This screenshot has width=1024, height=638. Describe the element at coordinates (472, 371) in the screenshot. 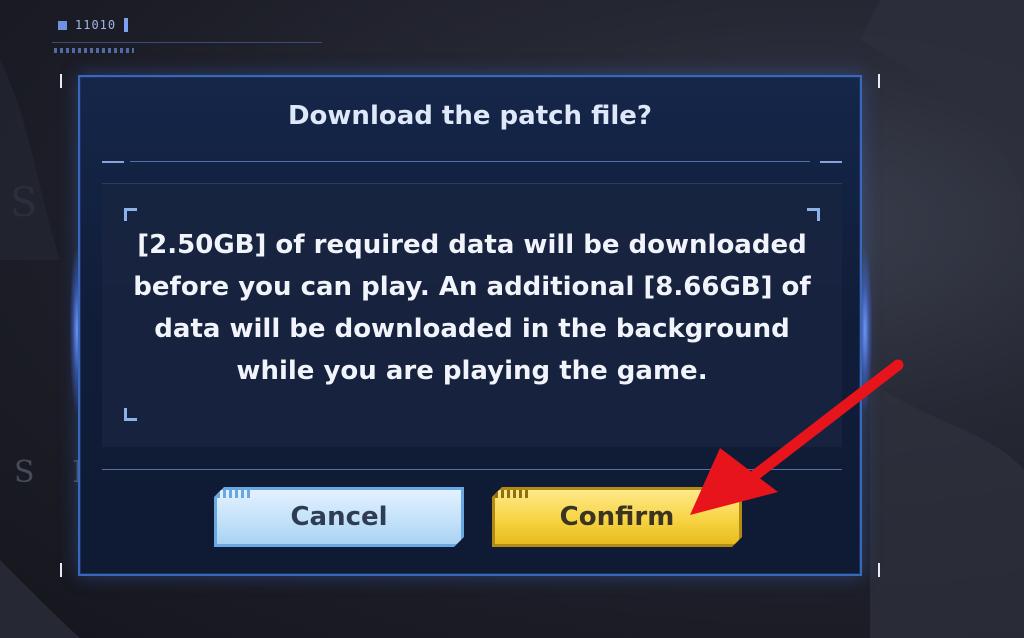

I see `message-line: while you are playing the game.` at that location.